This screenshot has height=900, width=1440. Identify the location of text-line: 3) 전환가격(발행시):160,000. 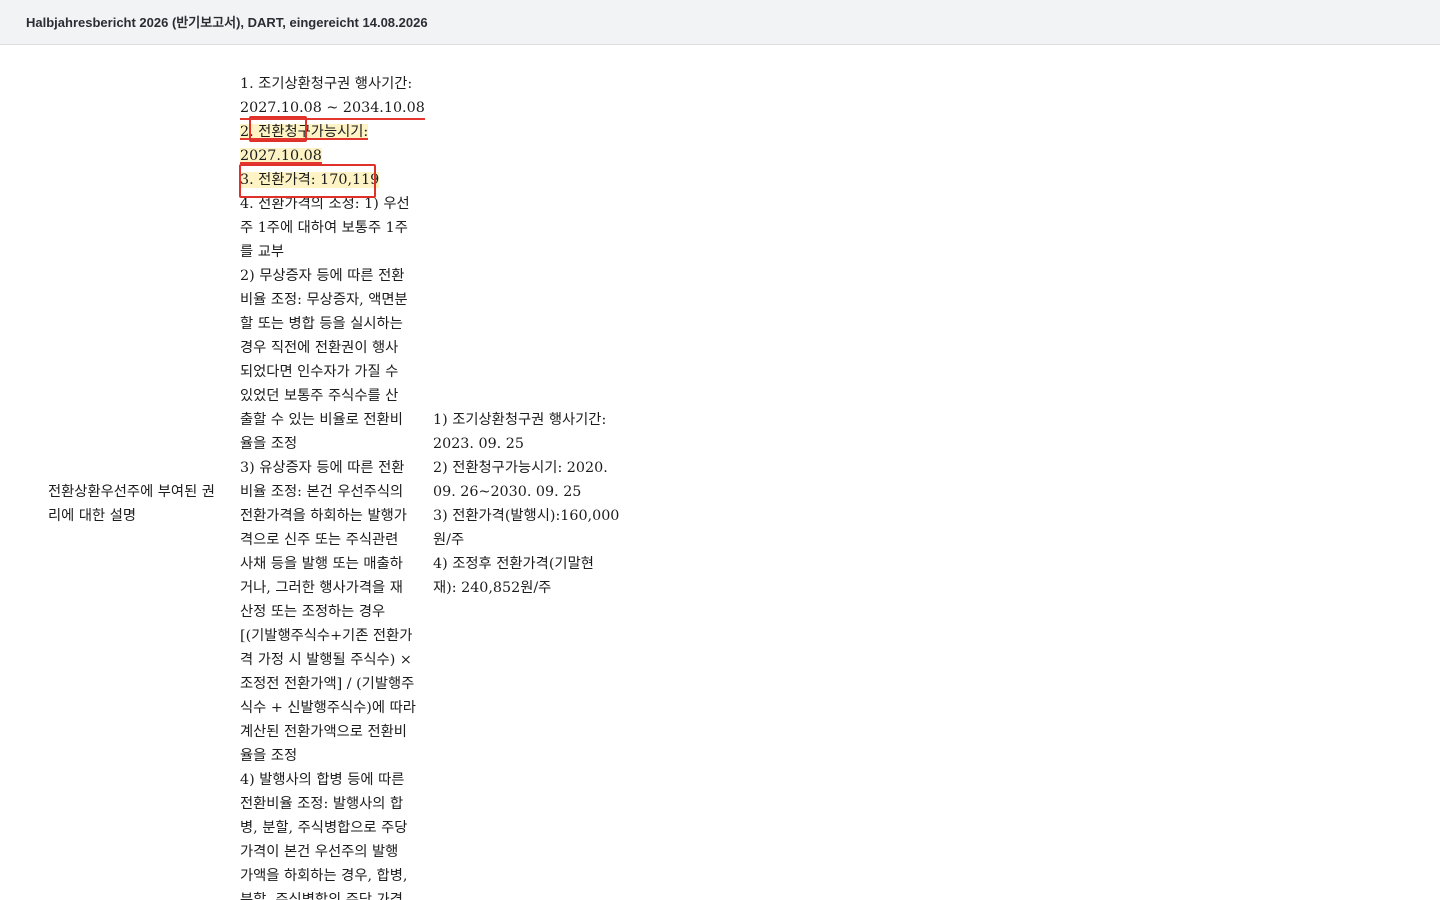
(526, 516).